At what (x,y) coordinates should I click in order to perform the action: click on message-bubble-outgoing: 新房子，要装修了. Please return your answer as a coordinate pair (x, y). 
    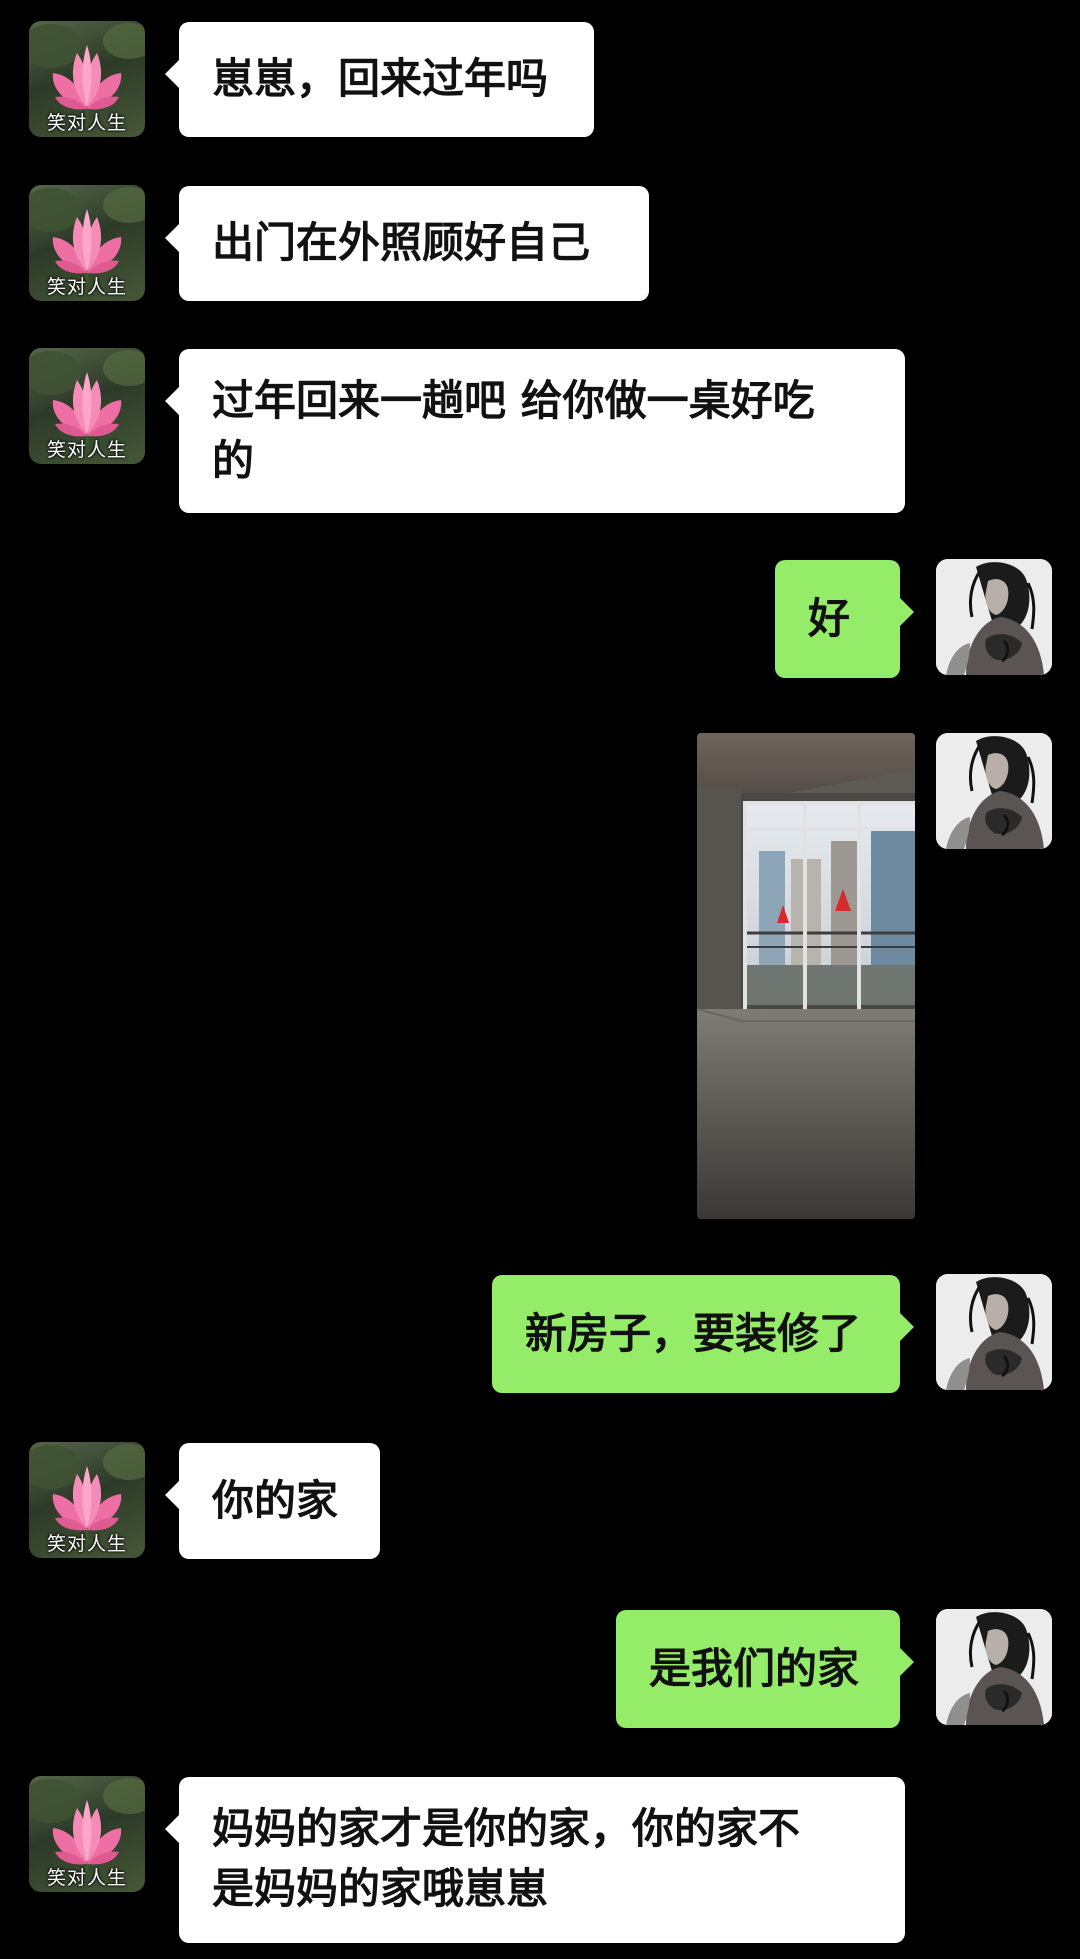
    Looking at the image, I should click on (703, 1334).